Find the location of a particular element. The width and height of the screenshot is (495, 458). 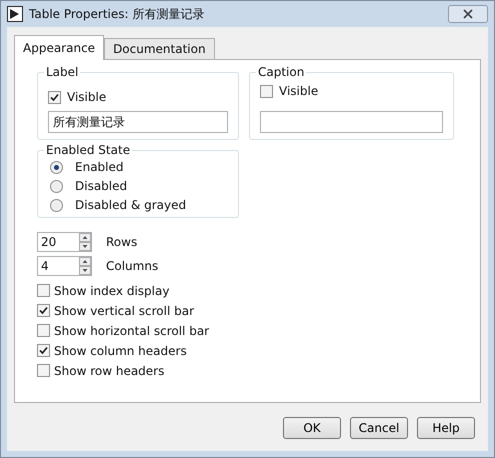

close-icon is located at coordinates (468, 14).